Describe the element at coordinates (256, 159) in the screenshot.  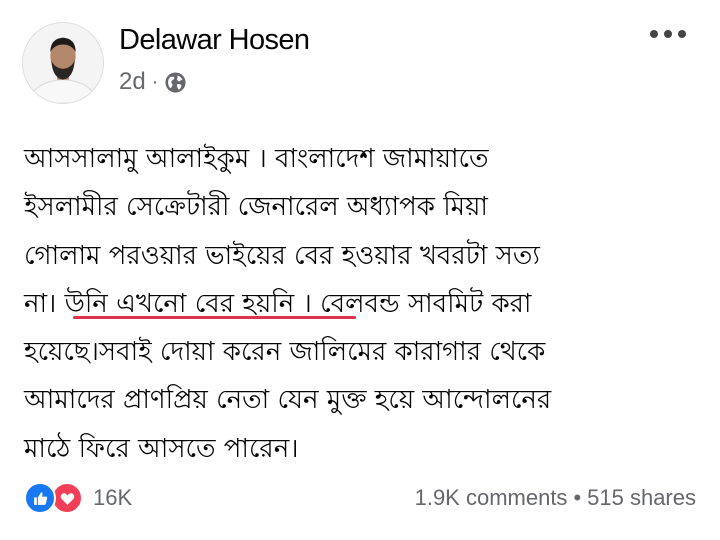
I see `post-line: আসসালামু আলাইকুম । বাংলাদেশ জামায়াতে` at that location.